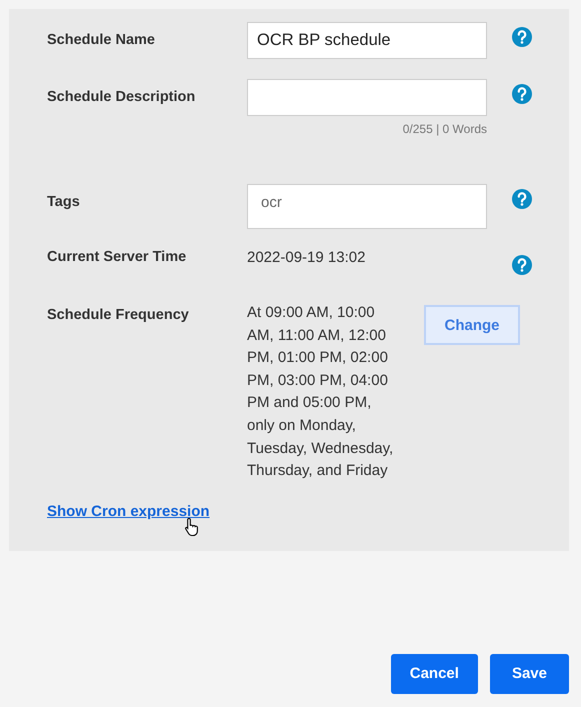 The width and height of the screenshot is (581, 707). What do you see at coordinates (472, 325) in the screenshot?
I see `change-button: Change` at bounding box center [472, 325].